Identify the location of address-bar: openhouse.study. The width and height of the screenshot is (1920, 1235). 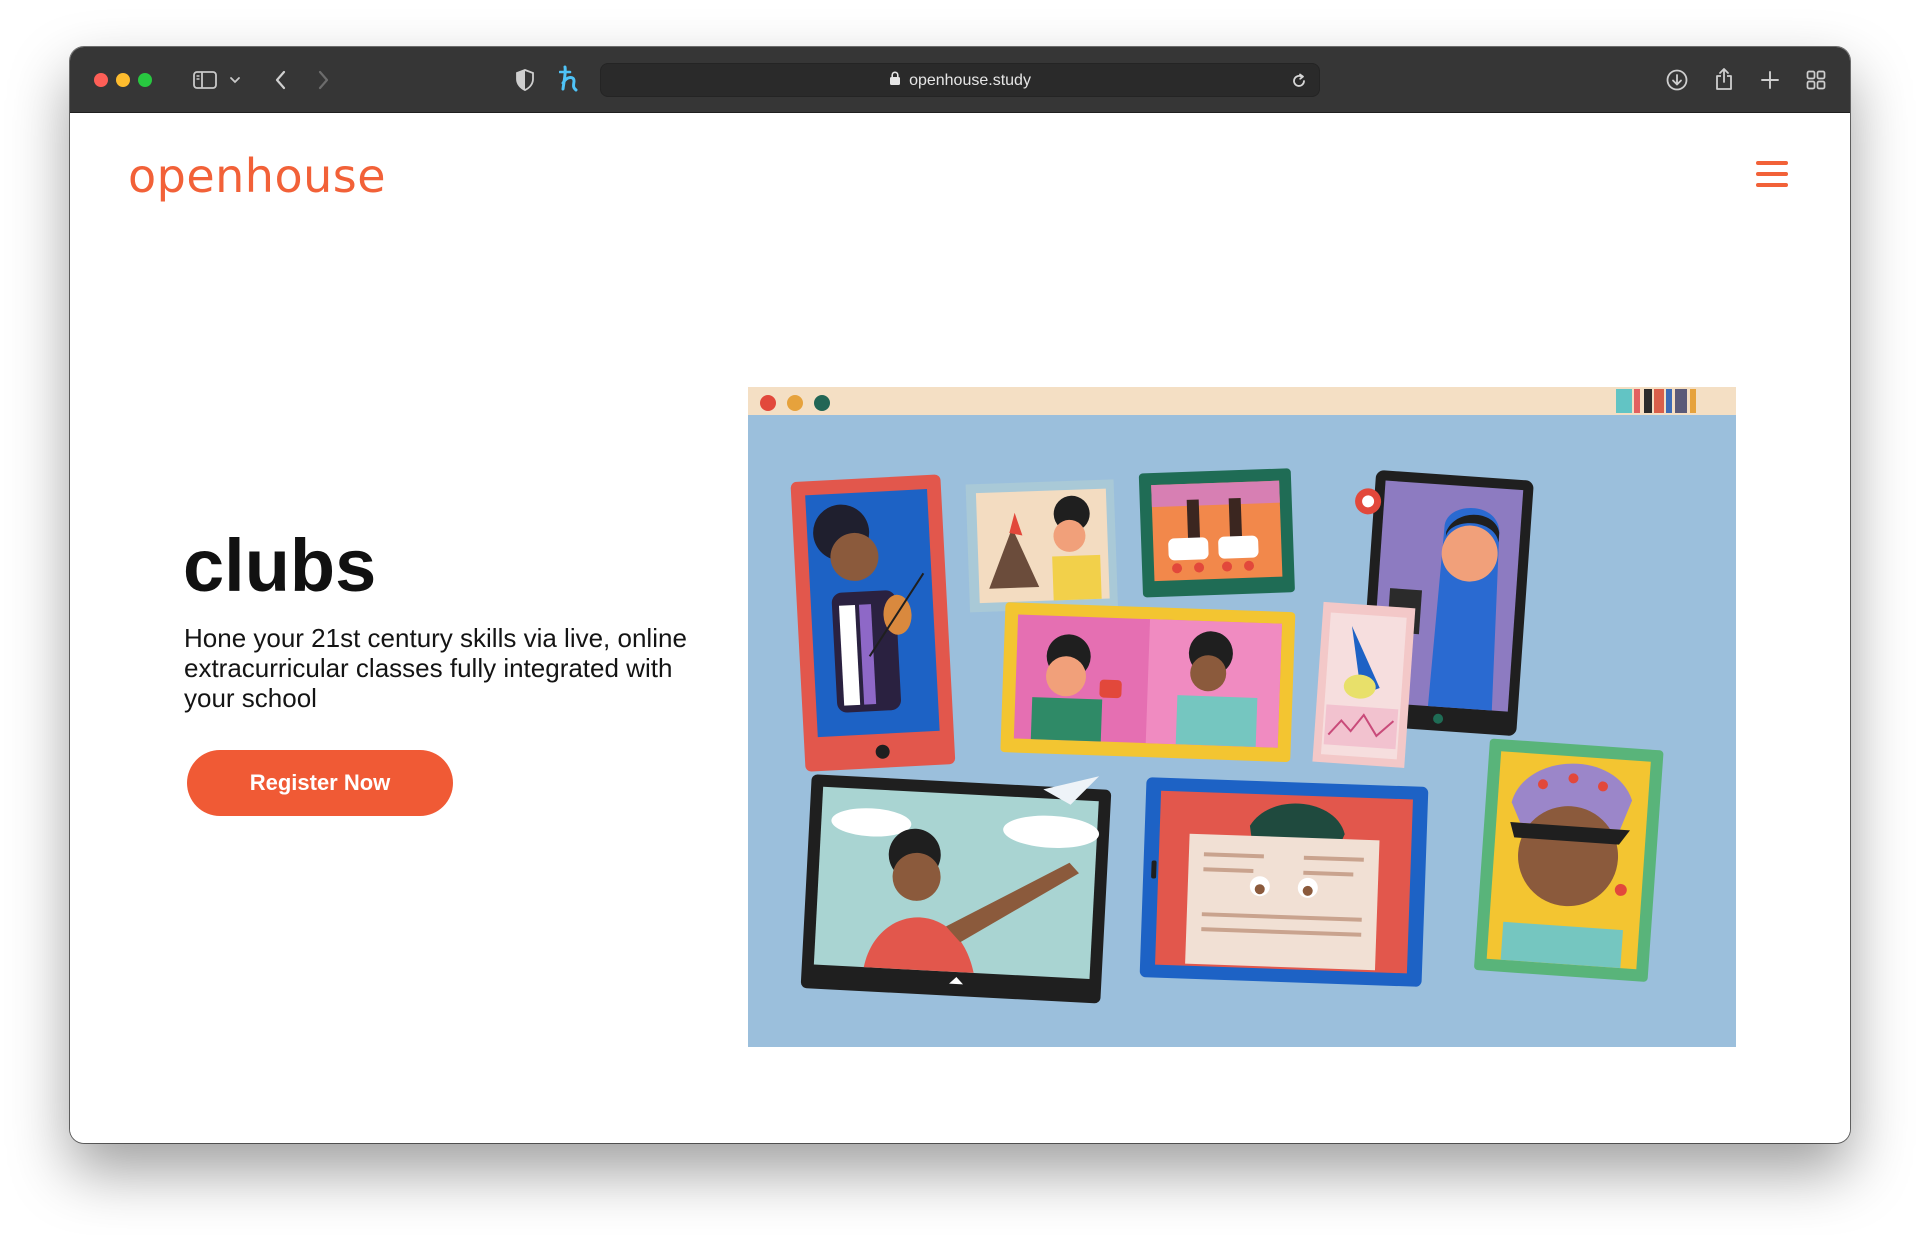
(960, 80).